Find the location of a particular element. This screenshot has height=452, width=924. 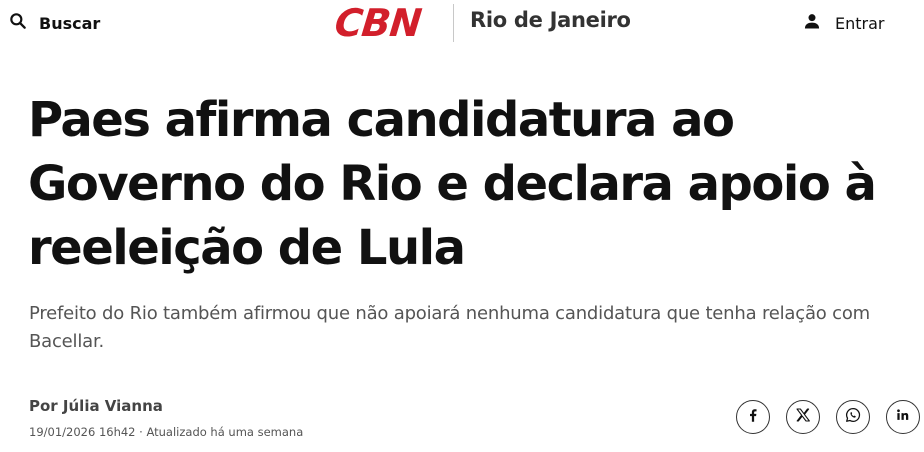

x-icon is located at coordinates (803, 417).